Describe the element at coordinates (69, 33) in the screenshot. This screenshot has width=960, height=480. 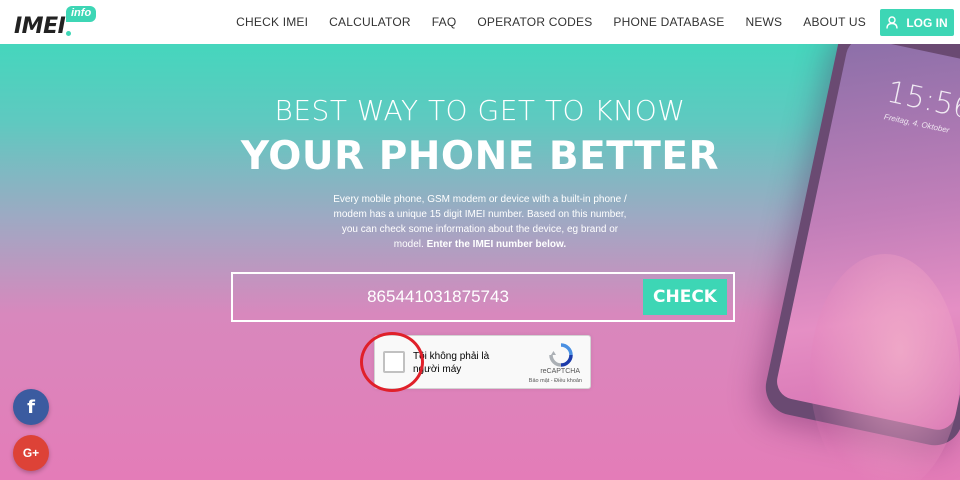
I see `logo-dot` at that location.